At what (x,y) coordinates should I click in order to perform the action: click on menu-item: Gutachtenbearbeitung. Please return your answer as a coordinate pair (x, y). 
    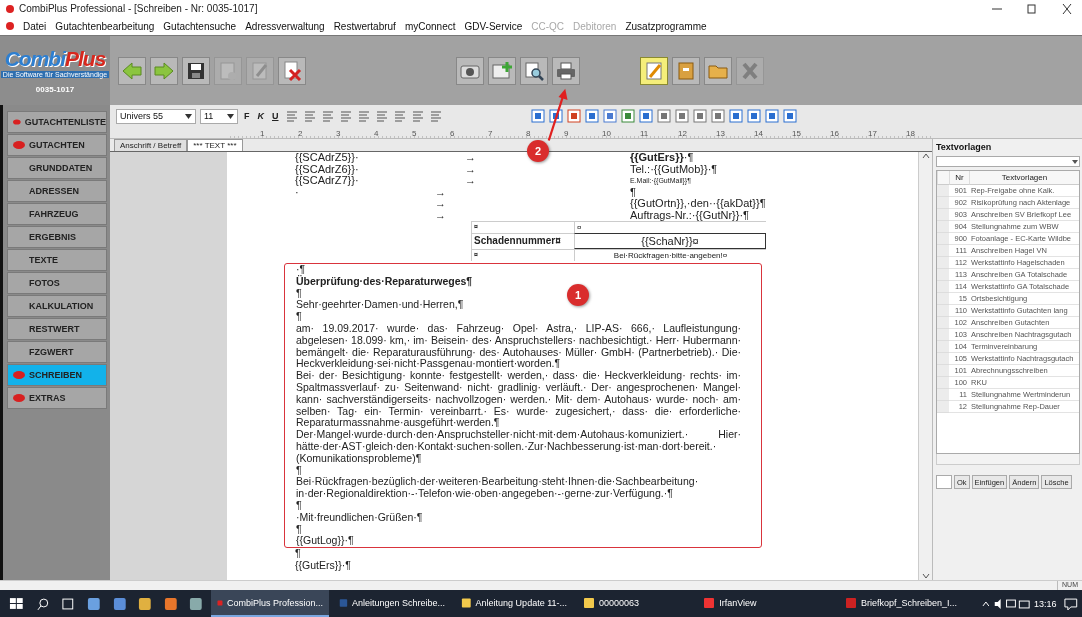
    Looking at the image, I should click on (105, 26).